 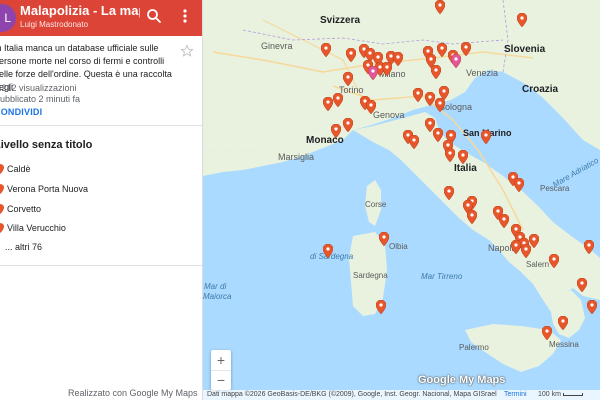 What do you see at coordinates (370, 275) in the screenshot?
I see `label-sardinia: Sardegna` at bounding box center [370, 275].